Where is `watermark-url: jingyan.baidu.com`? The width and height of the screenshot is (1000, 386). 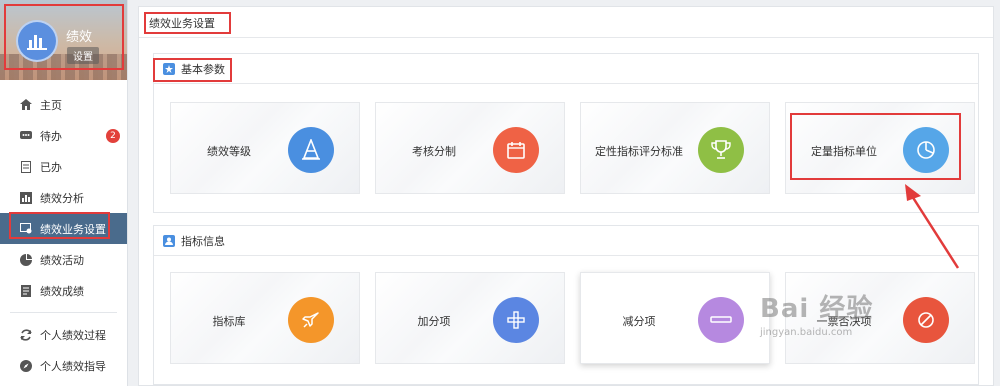
watermark-url: jingyan.baidu.com is located at coordinates (806, 332).